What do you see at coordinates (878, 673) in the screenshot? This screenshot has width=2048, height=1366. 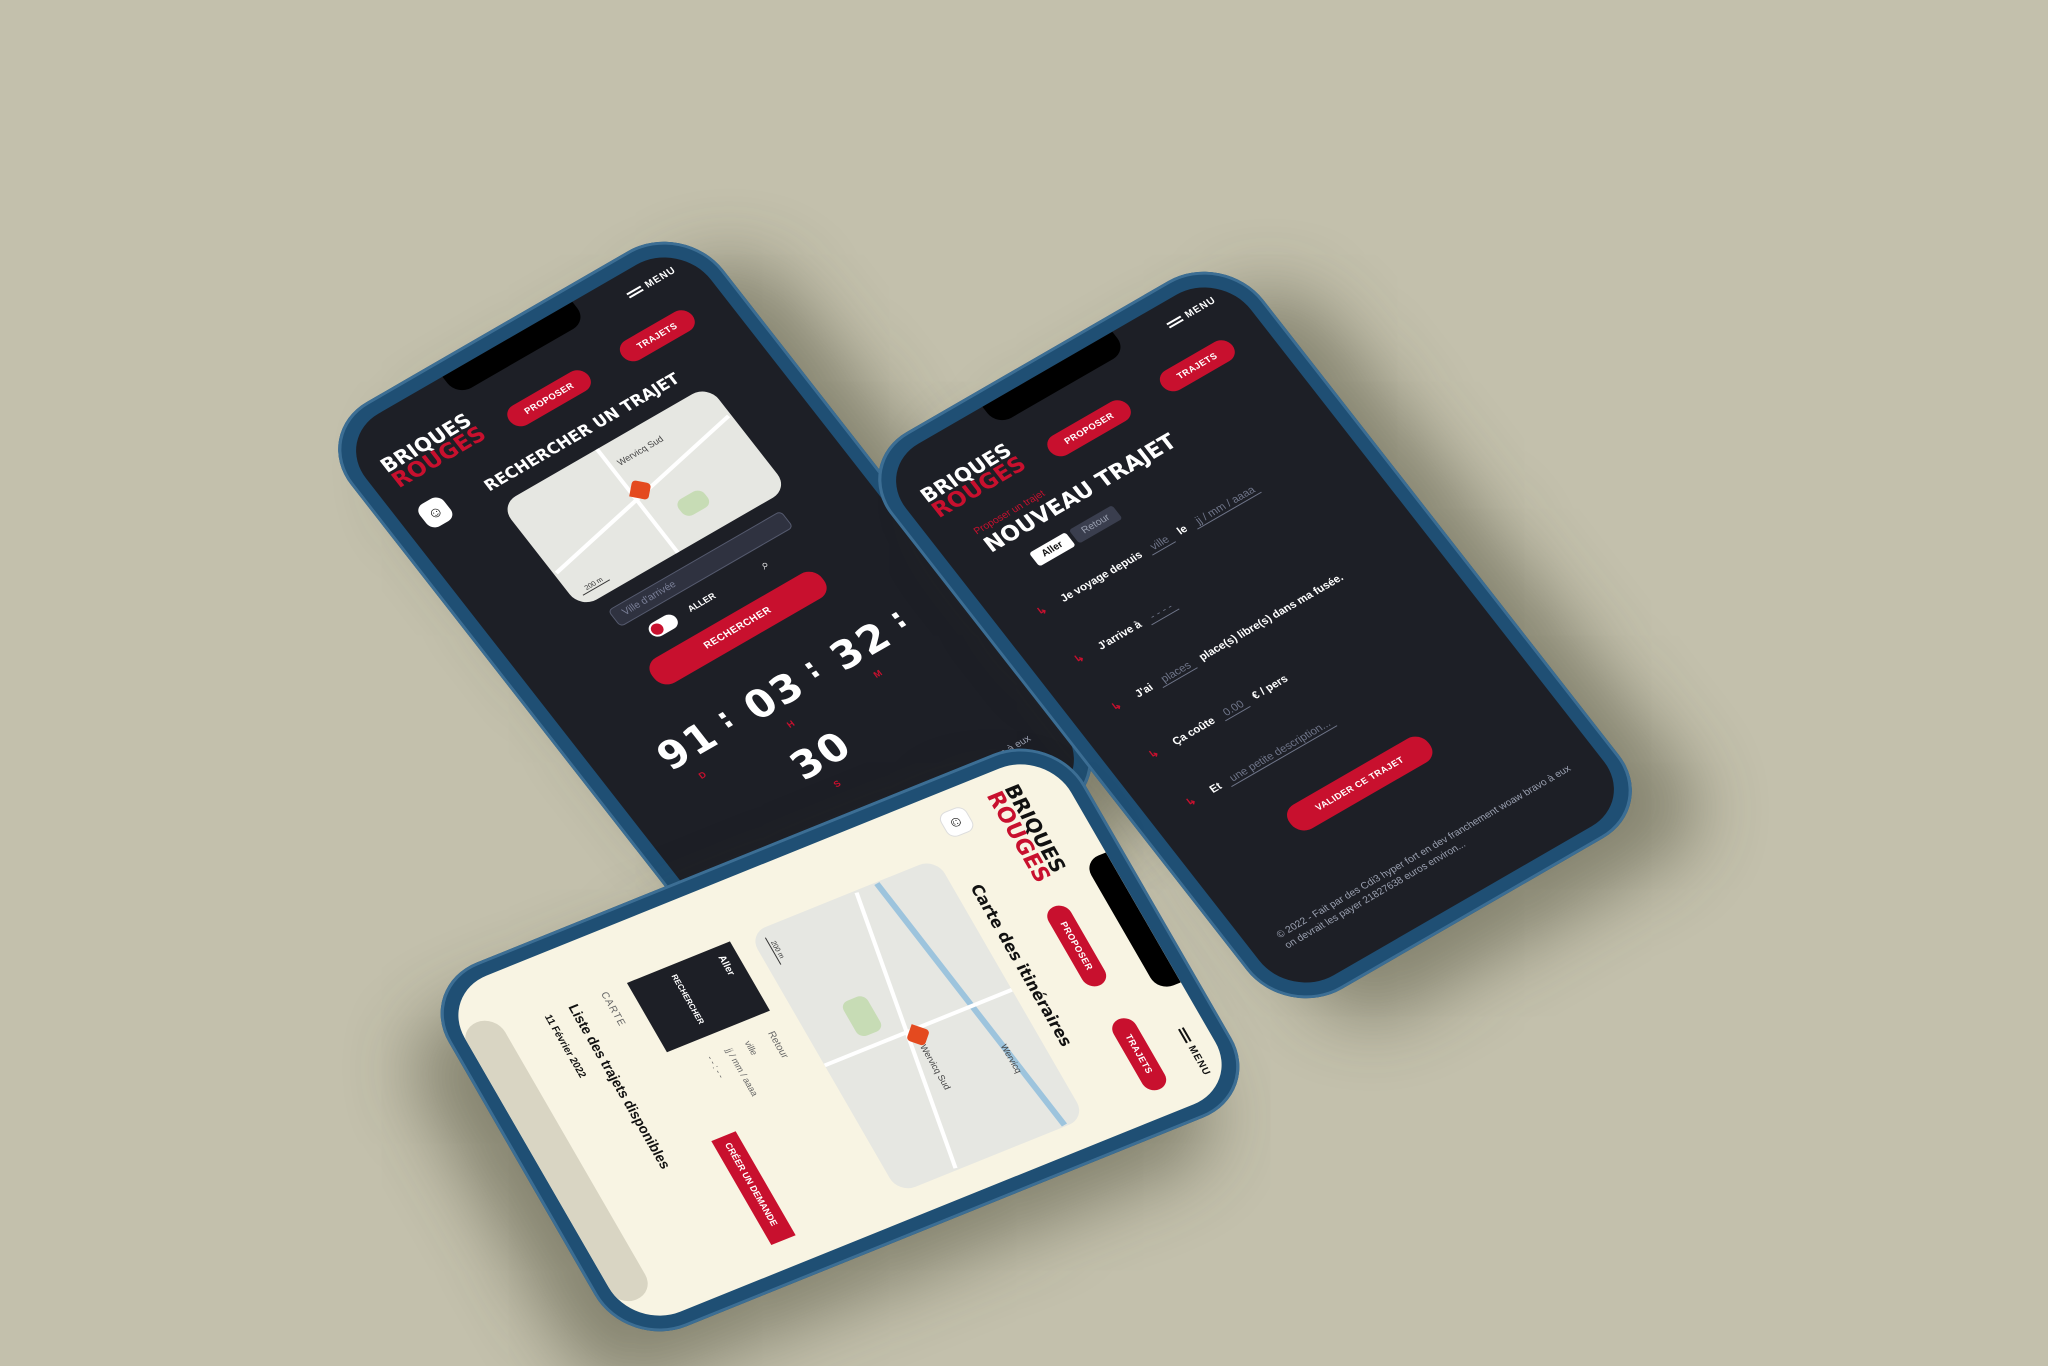 I see `unit-minutes: M` at bounding box center [878, 673].